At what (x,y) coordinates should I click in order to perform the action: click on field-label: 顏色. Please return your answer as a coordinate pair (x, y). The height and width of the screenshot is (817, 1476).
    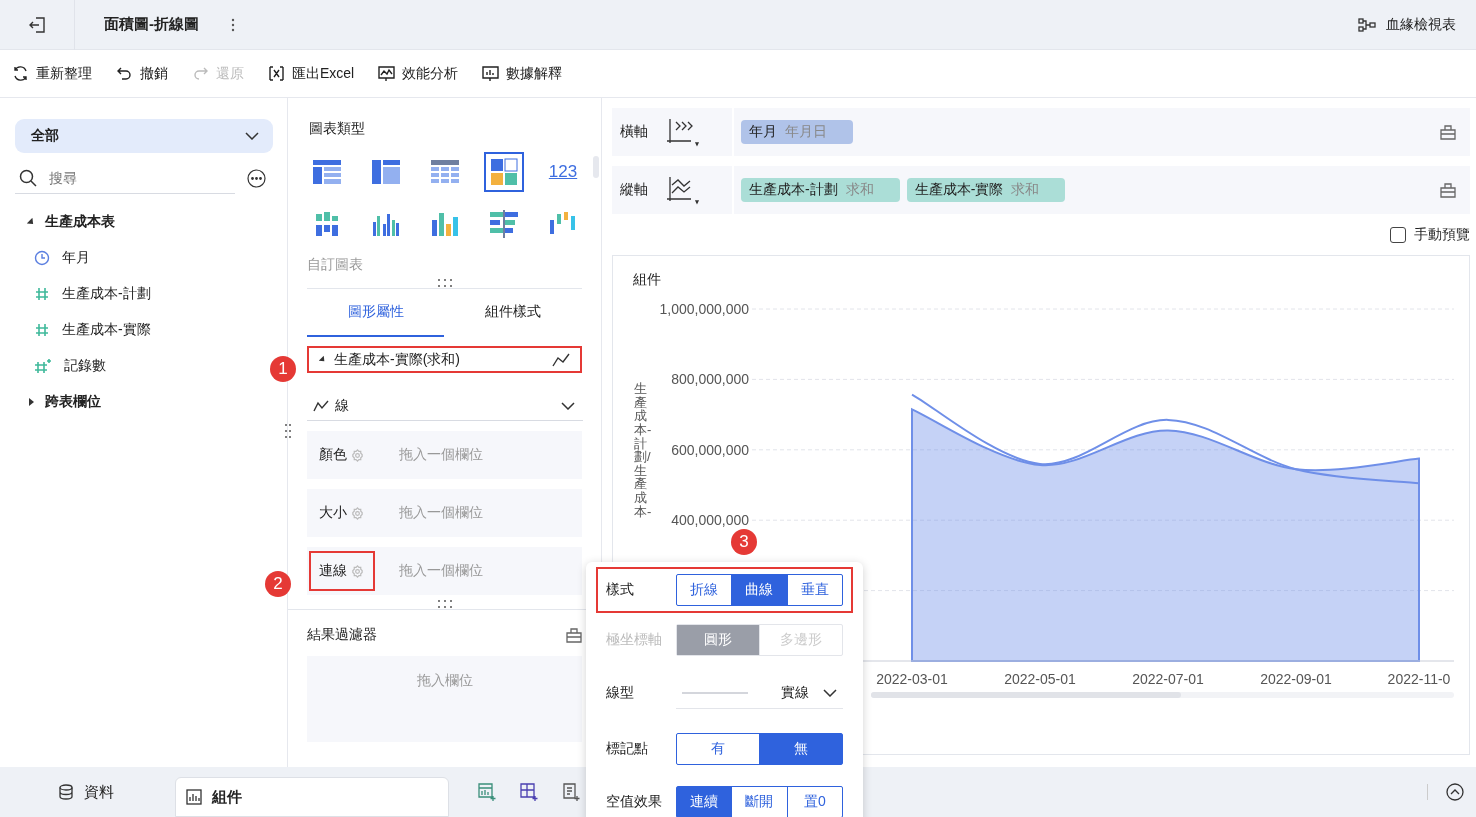
    Looking at the image, I should click on (342, 455).